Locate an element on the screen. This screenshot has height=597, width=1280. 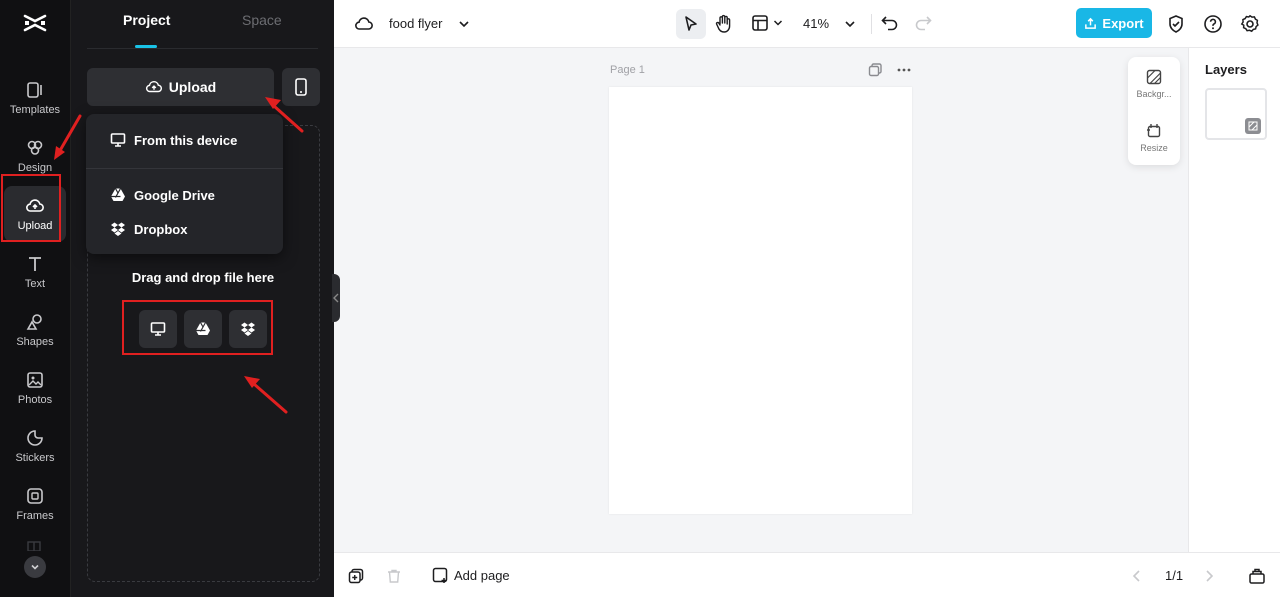
settings-gear-icon is located at coordinates (1250, 24).